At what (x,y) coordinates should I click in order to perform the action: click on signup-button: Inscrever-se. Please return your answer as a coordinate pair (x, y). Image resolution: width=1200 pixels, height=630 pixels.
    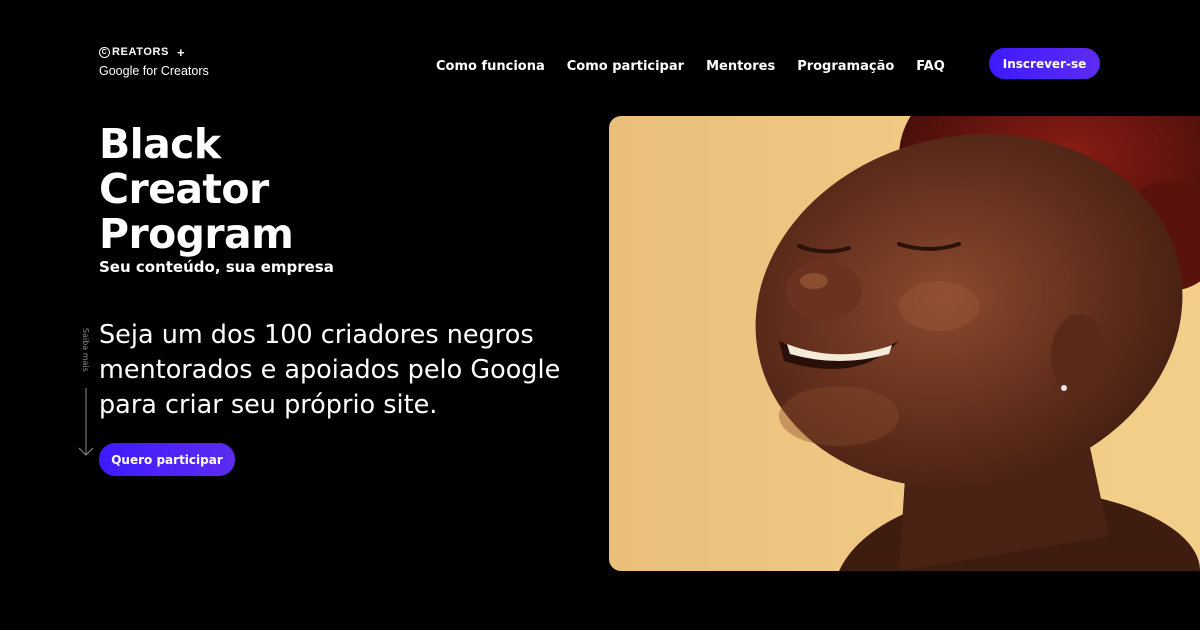
    Looking at the image, I should click on (1044, 63).